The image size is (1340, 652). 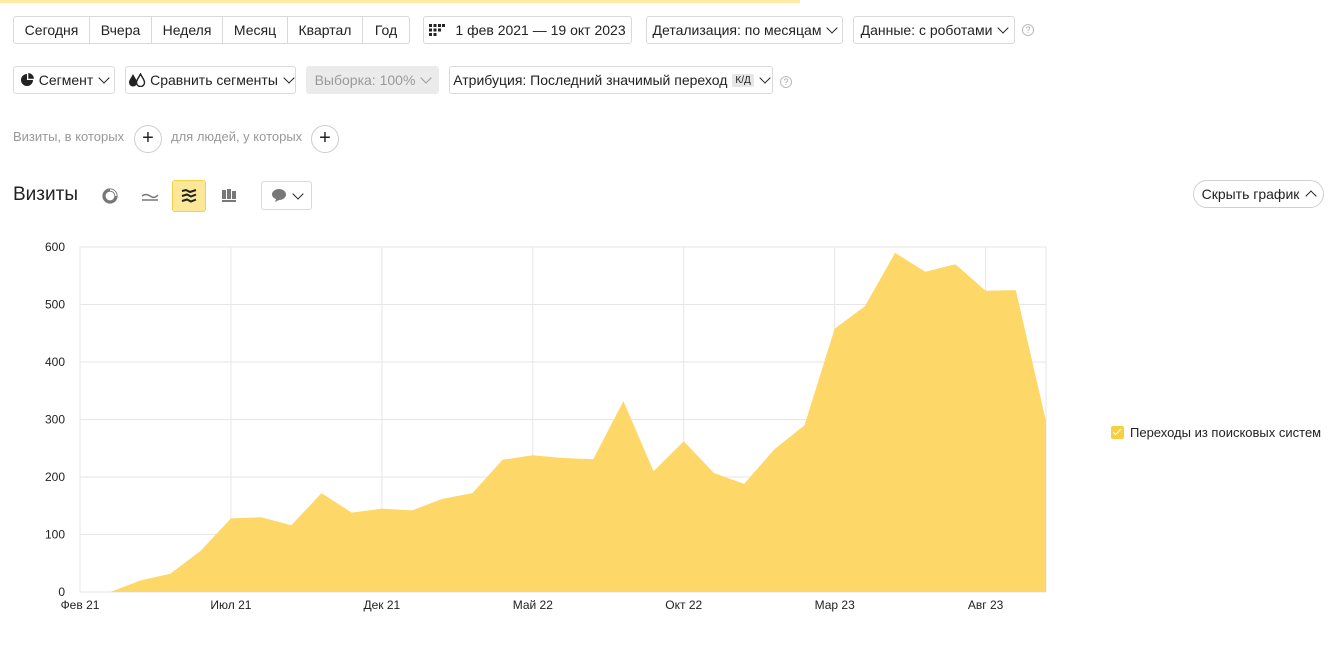 I want to click on drops-icon, so click(x=137, y=80).